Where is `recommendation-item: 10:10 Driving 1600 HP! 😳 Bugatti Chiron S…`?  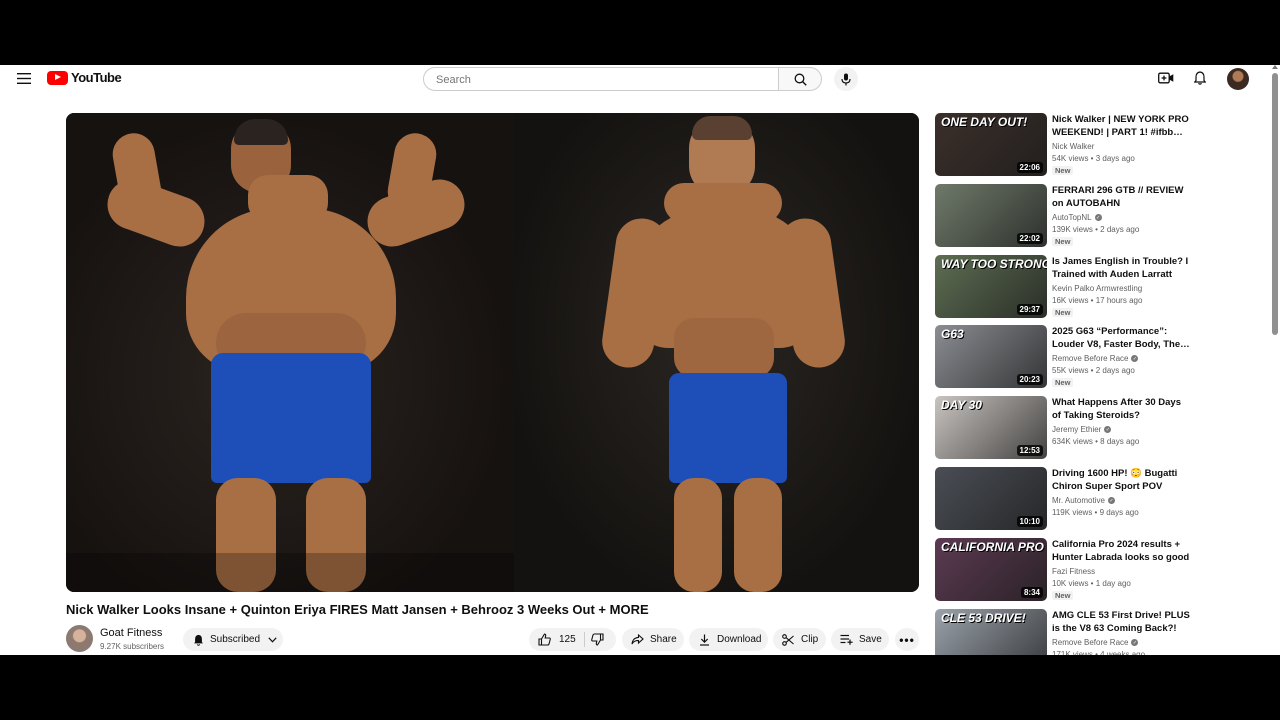
recommendation-item: 10:10 Driving 1600 HP! 😳 Bugatti Chiron S… is located at coordinates (1095, 498).